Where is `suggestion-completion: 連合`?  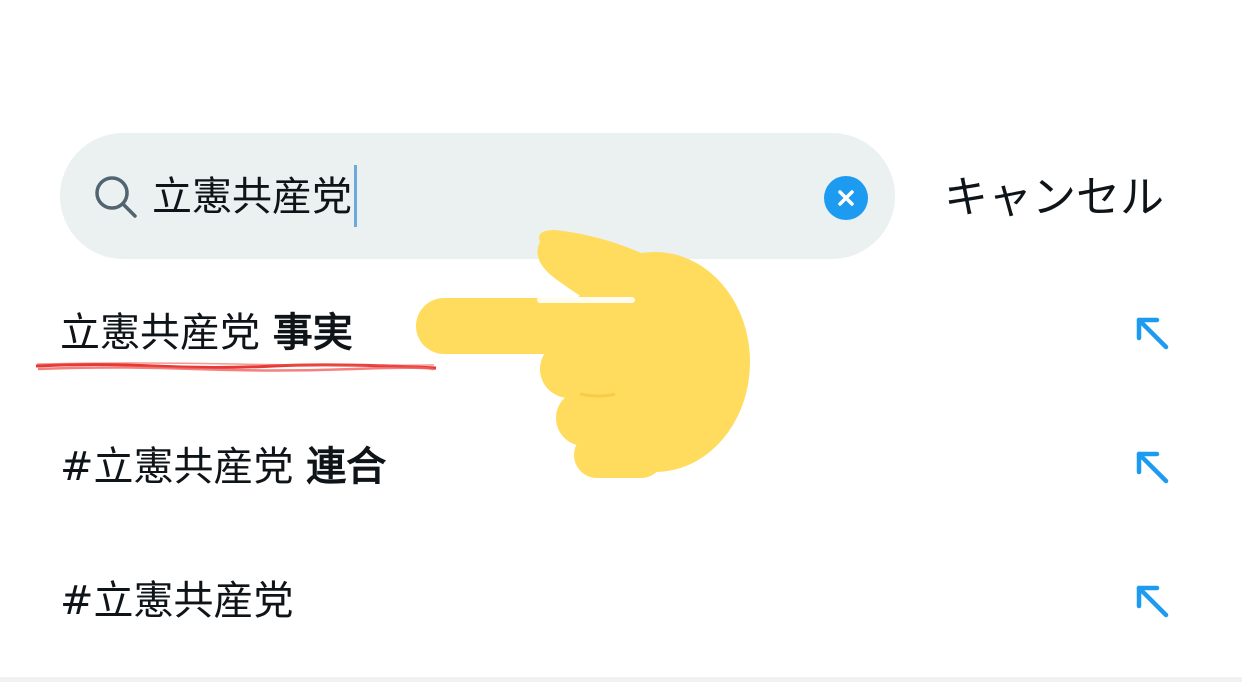
suggestion-completion: 連合 is located at coordinates (346, 467).